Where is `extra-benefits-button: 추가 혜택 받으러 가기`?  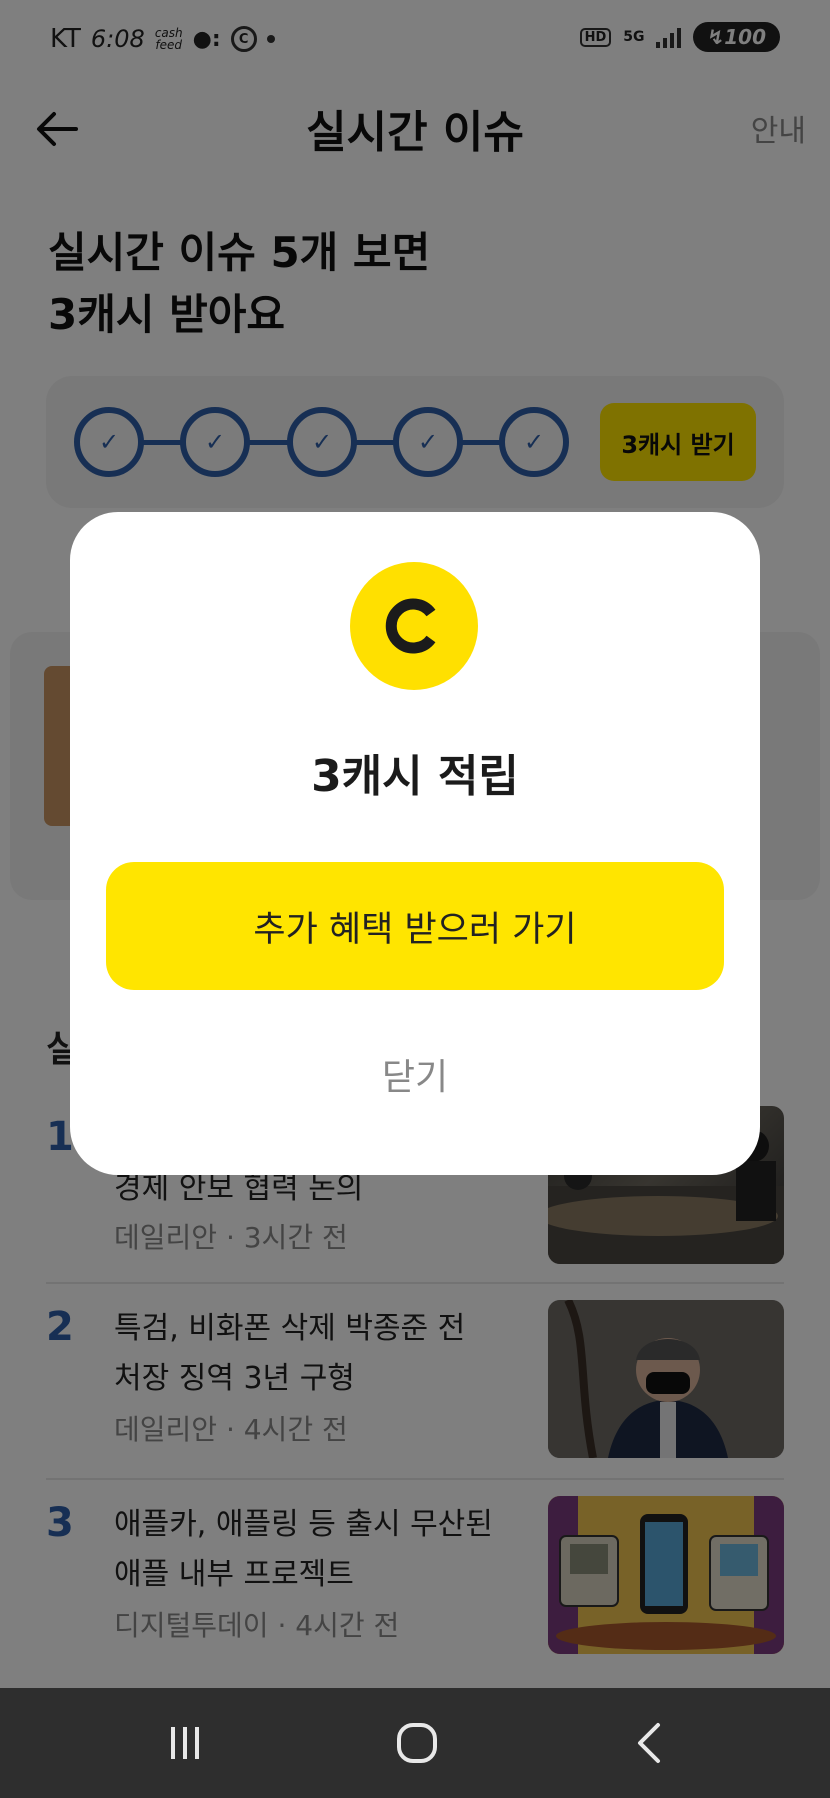
extra-benefits-button: 추가 혜택 받으러 가기 is located at coordinates (415, 926).